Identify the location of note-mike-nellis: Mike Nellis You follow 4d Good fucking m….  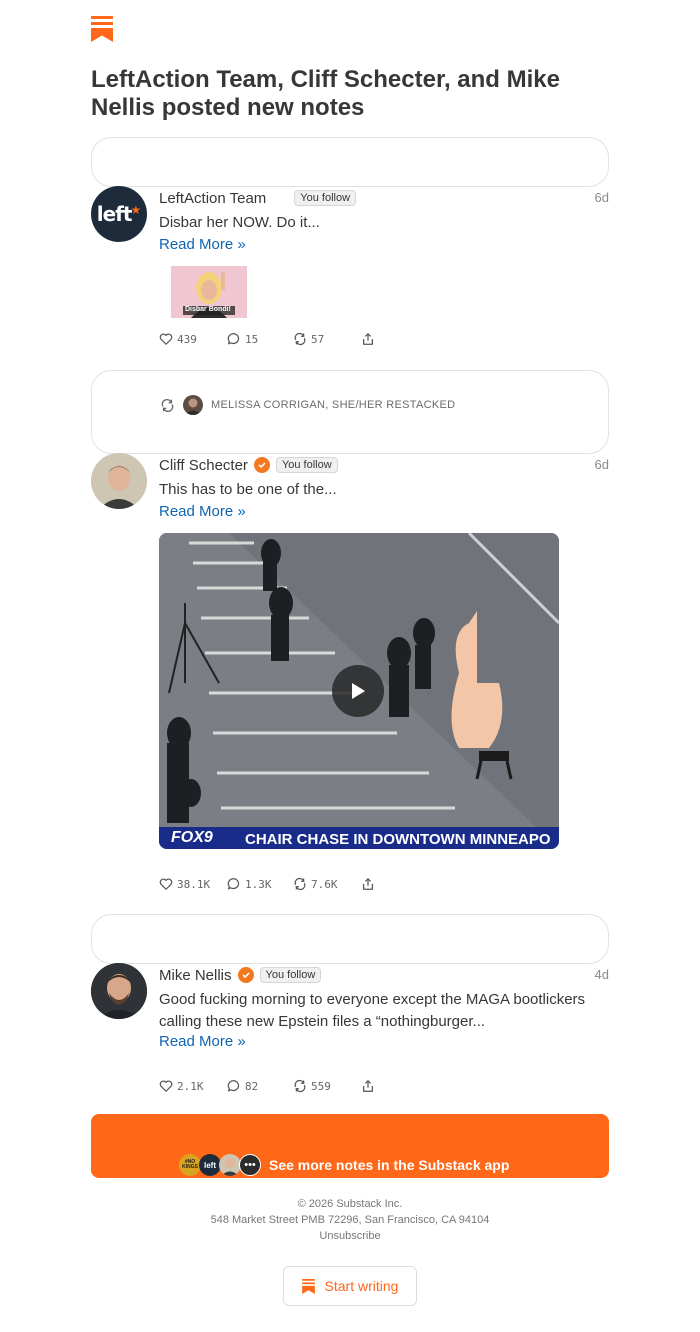
(350, 1033).